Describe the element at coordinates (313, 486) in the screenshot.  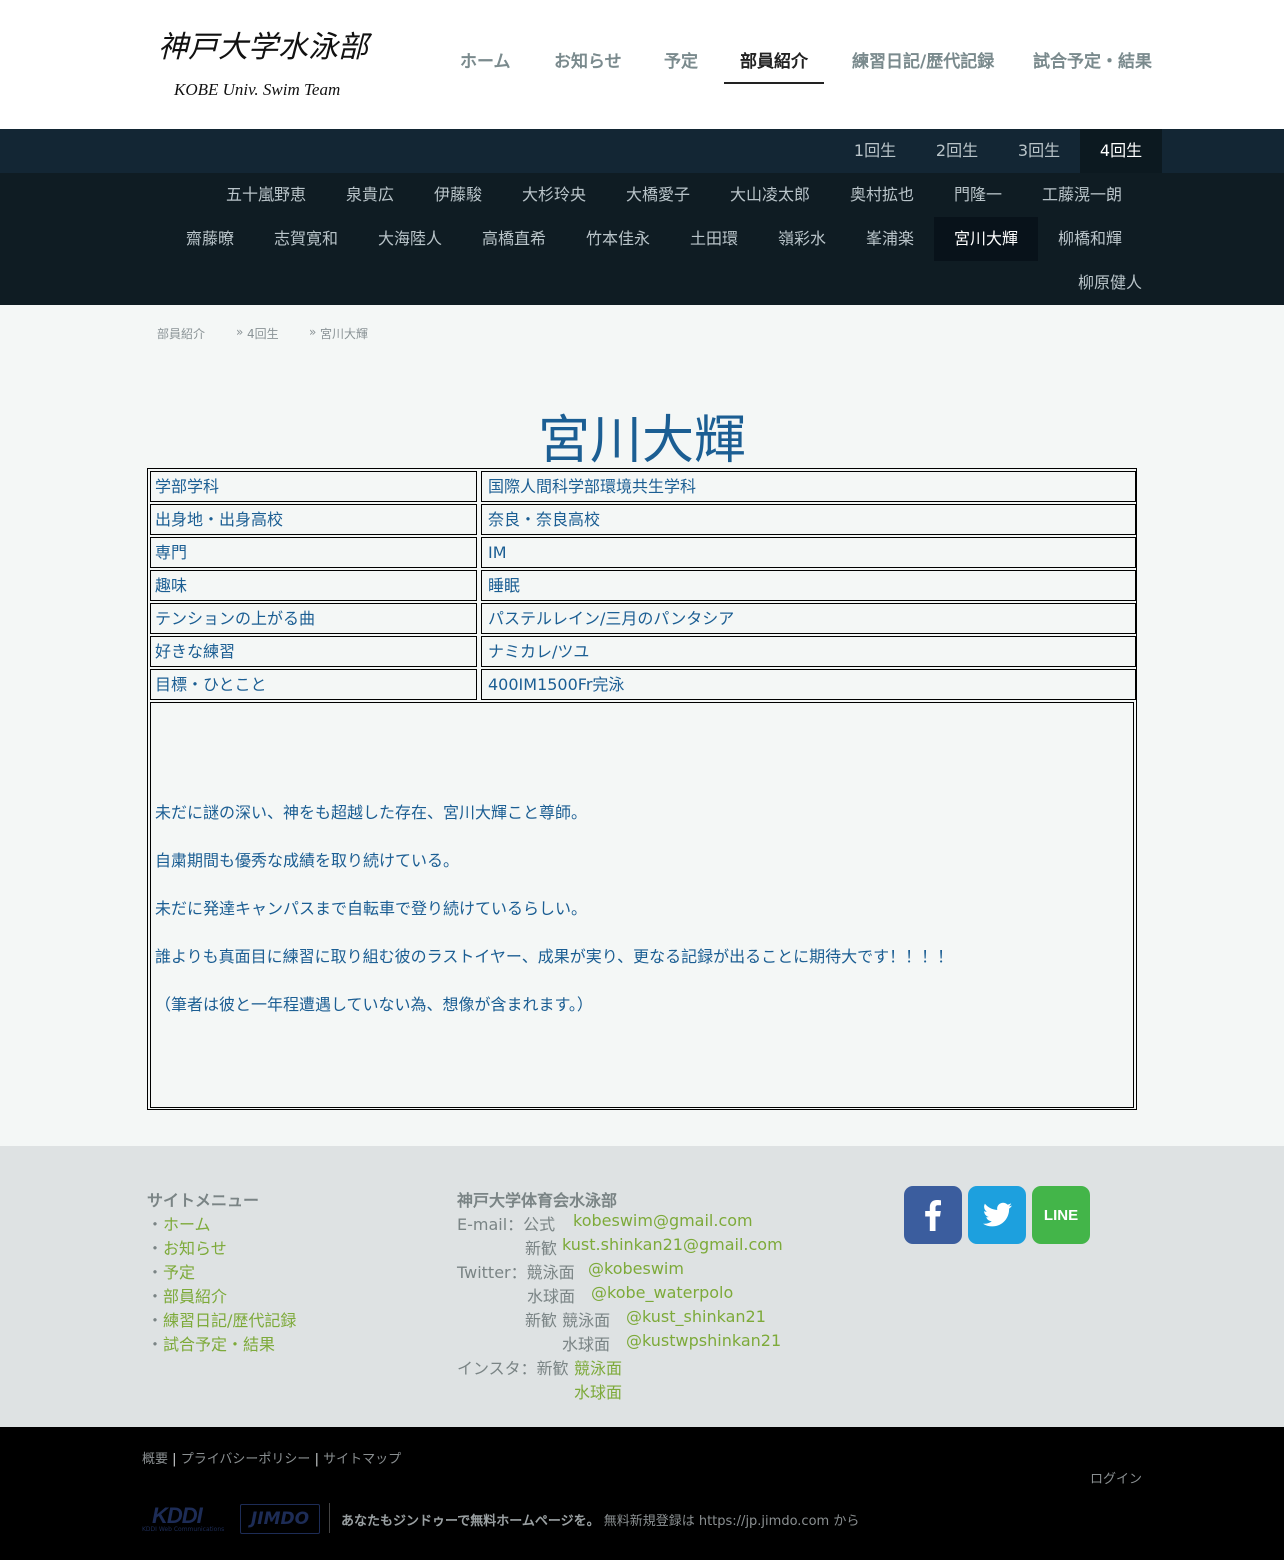
I see `table-label: 学部学科` at that location.